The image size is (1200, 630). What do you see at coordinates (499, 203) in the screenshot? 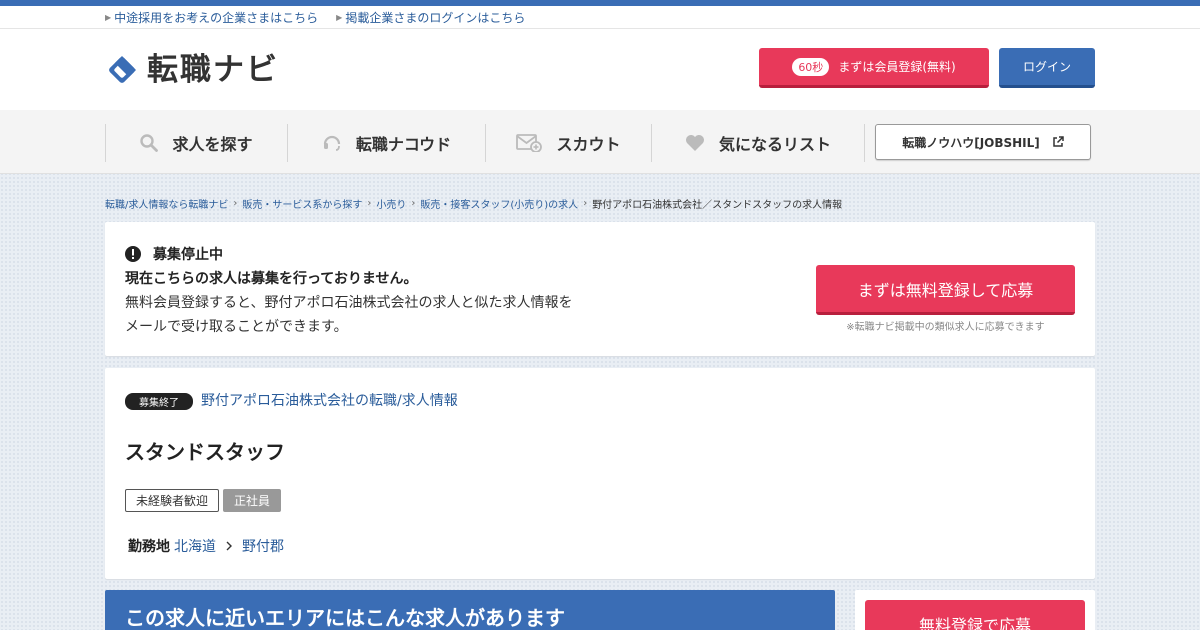
I see `breadcrumb-link: 販売・接客スタッフ(小売り)の求人` at bounding box center [499, 203].